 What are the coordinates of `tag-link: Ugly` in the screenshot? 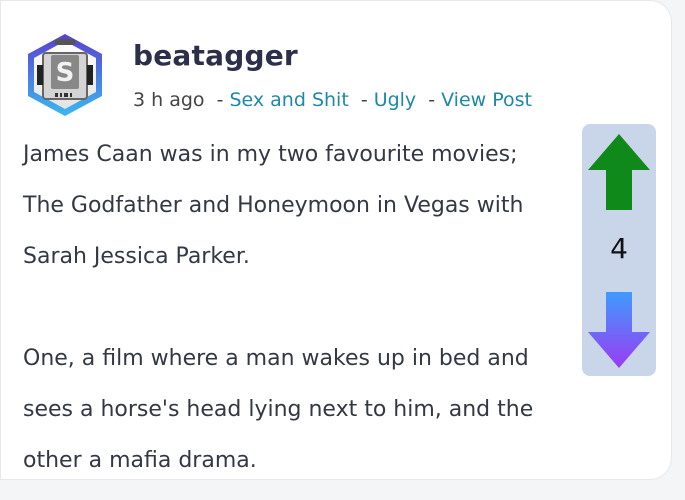 It's located at (395, 100).